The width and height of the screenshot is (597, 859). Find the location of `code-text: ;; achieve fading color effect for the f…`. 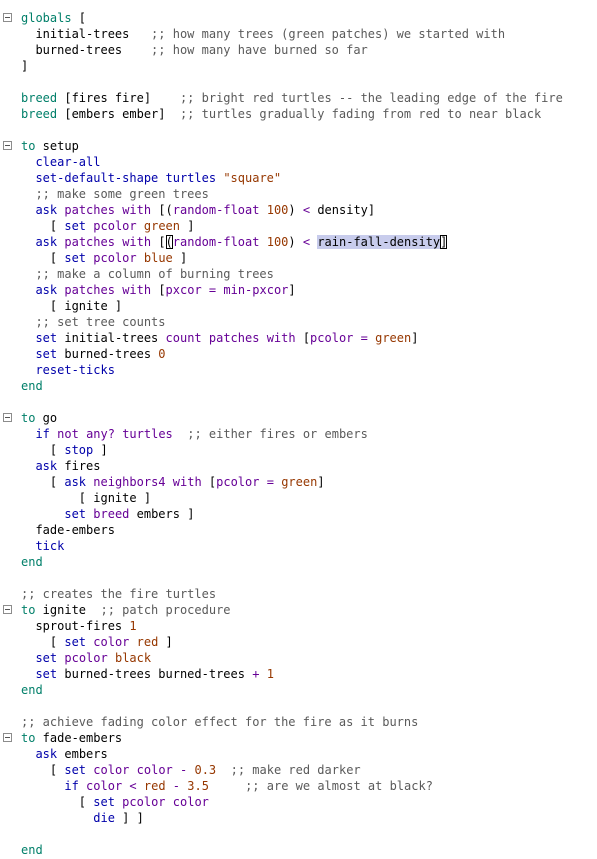

code-text: ;; achieve fading color effect for the f… is located at coordinates (219, 722).